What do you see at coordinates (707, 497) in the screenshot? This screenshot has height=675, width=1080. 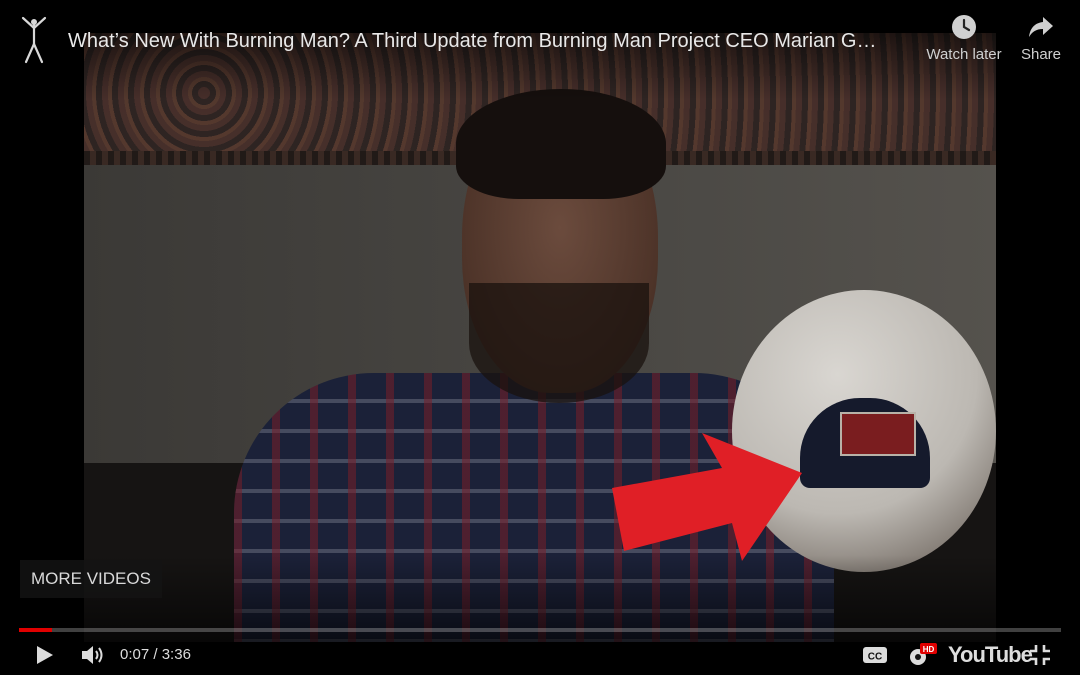 I see `red-arrow-annotation` at bounding box center [707, 497].